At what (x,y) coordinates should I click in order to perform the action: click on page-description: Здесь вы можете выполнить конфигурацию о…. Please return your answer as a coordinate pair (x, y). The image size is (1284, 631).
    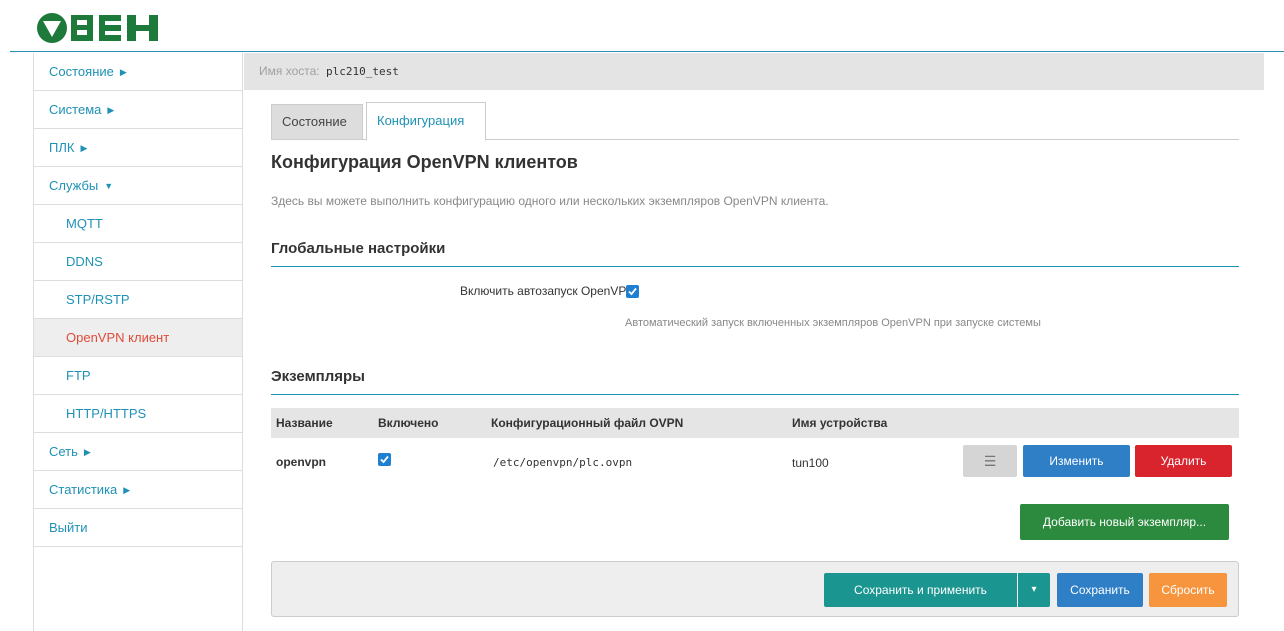
    Looking at the image, I should click on (550, 201).